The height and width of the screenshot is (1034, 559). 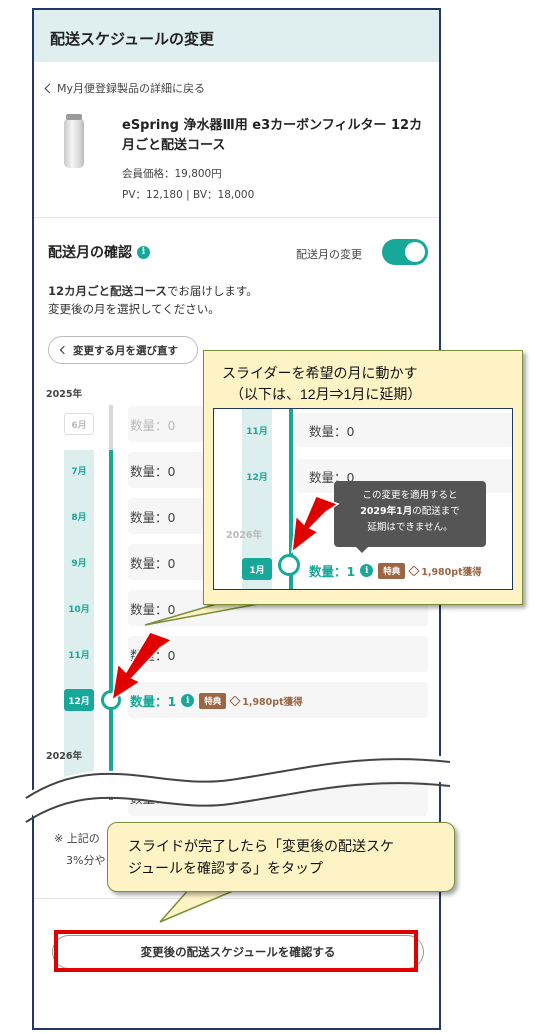 I want to click on year-label: 2026年, so click(x=244, y=535).